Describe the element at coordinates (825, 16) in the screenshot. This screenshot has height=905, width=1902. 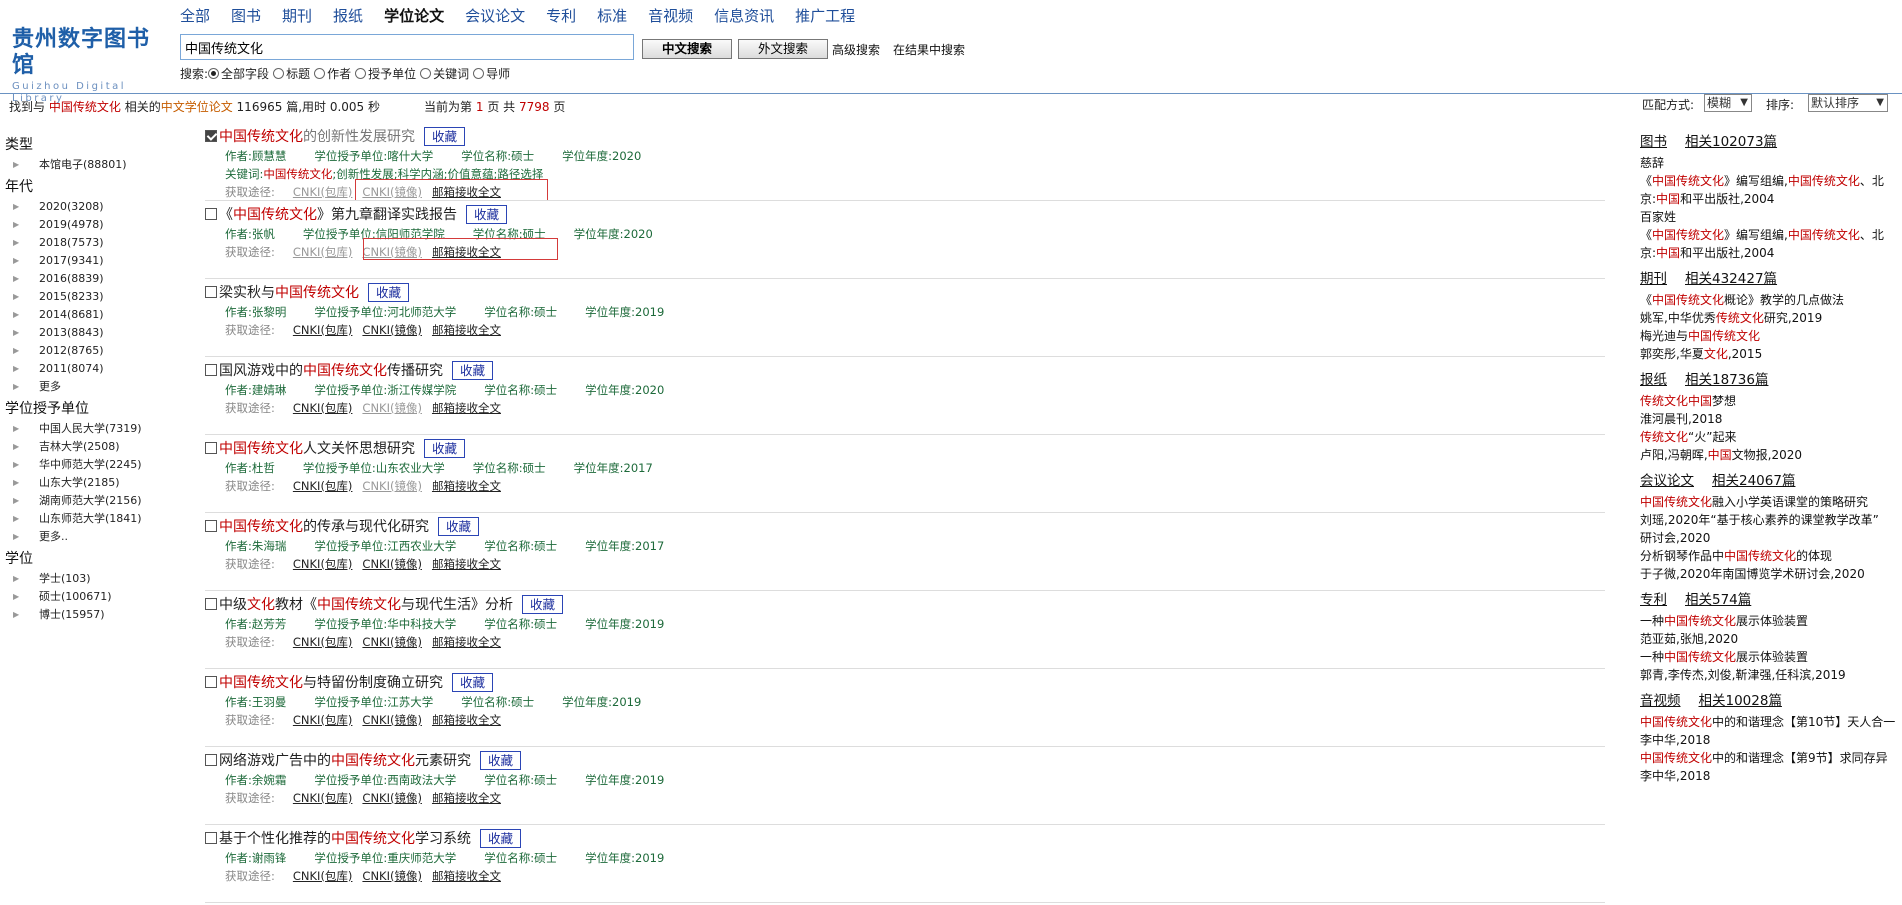
I see `nav-item: 推广工程` at that location.